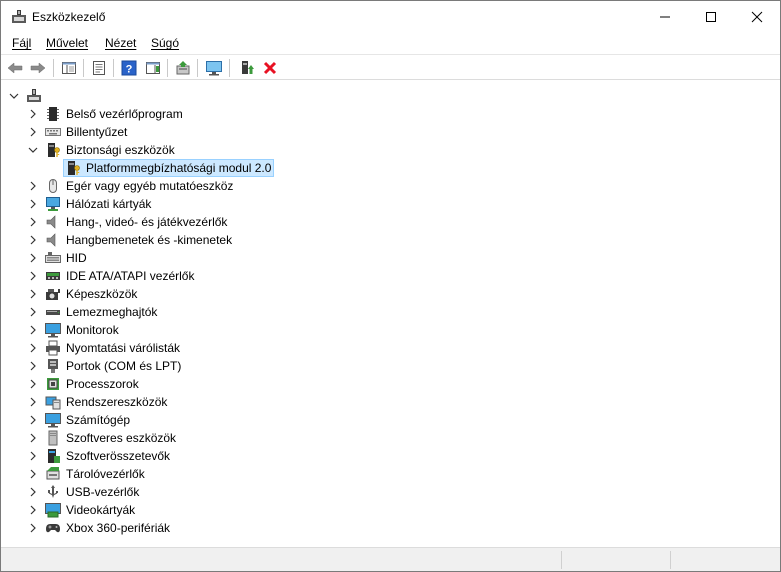  What do you see at coordinates (54, 456) in the screenshot?
I see `software-component-icon` at bounding box center [54, 456].